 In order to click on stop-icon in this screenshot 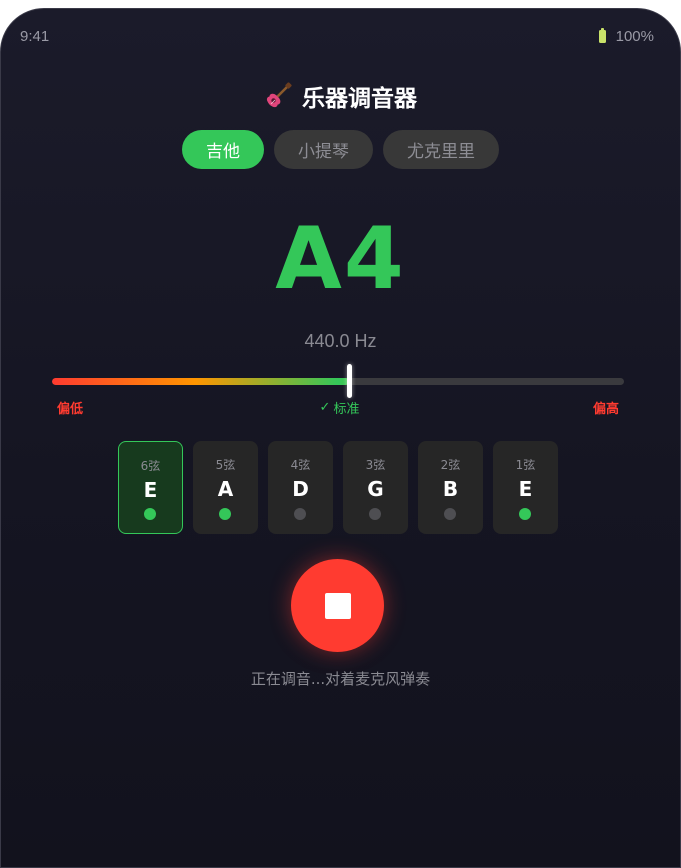, I will do `click(337, 605)`.